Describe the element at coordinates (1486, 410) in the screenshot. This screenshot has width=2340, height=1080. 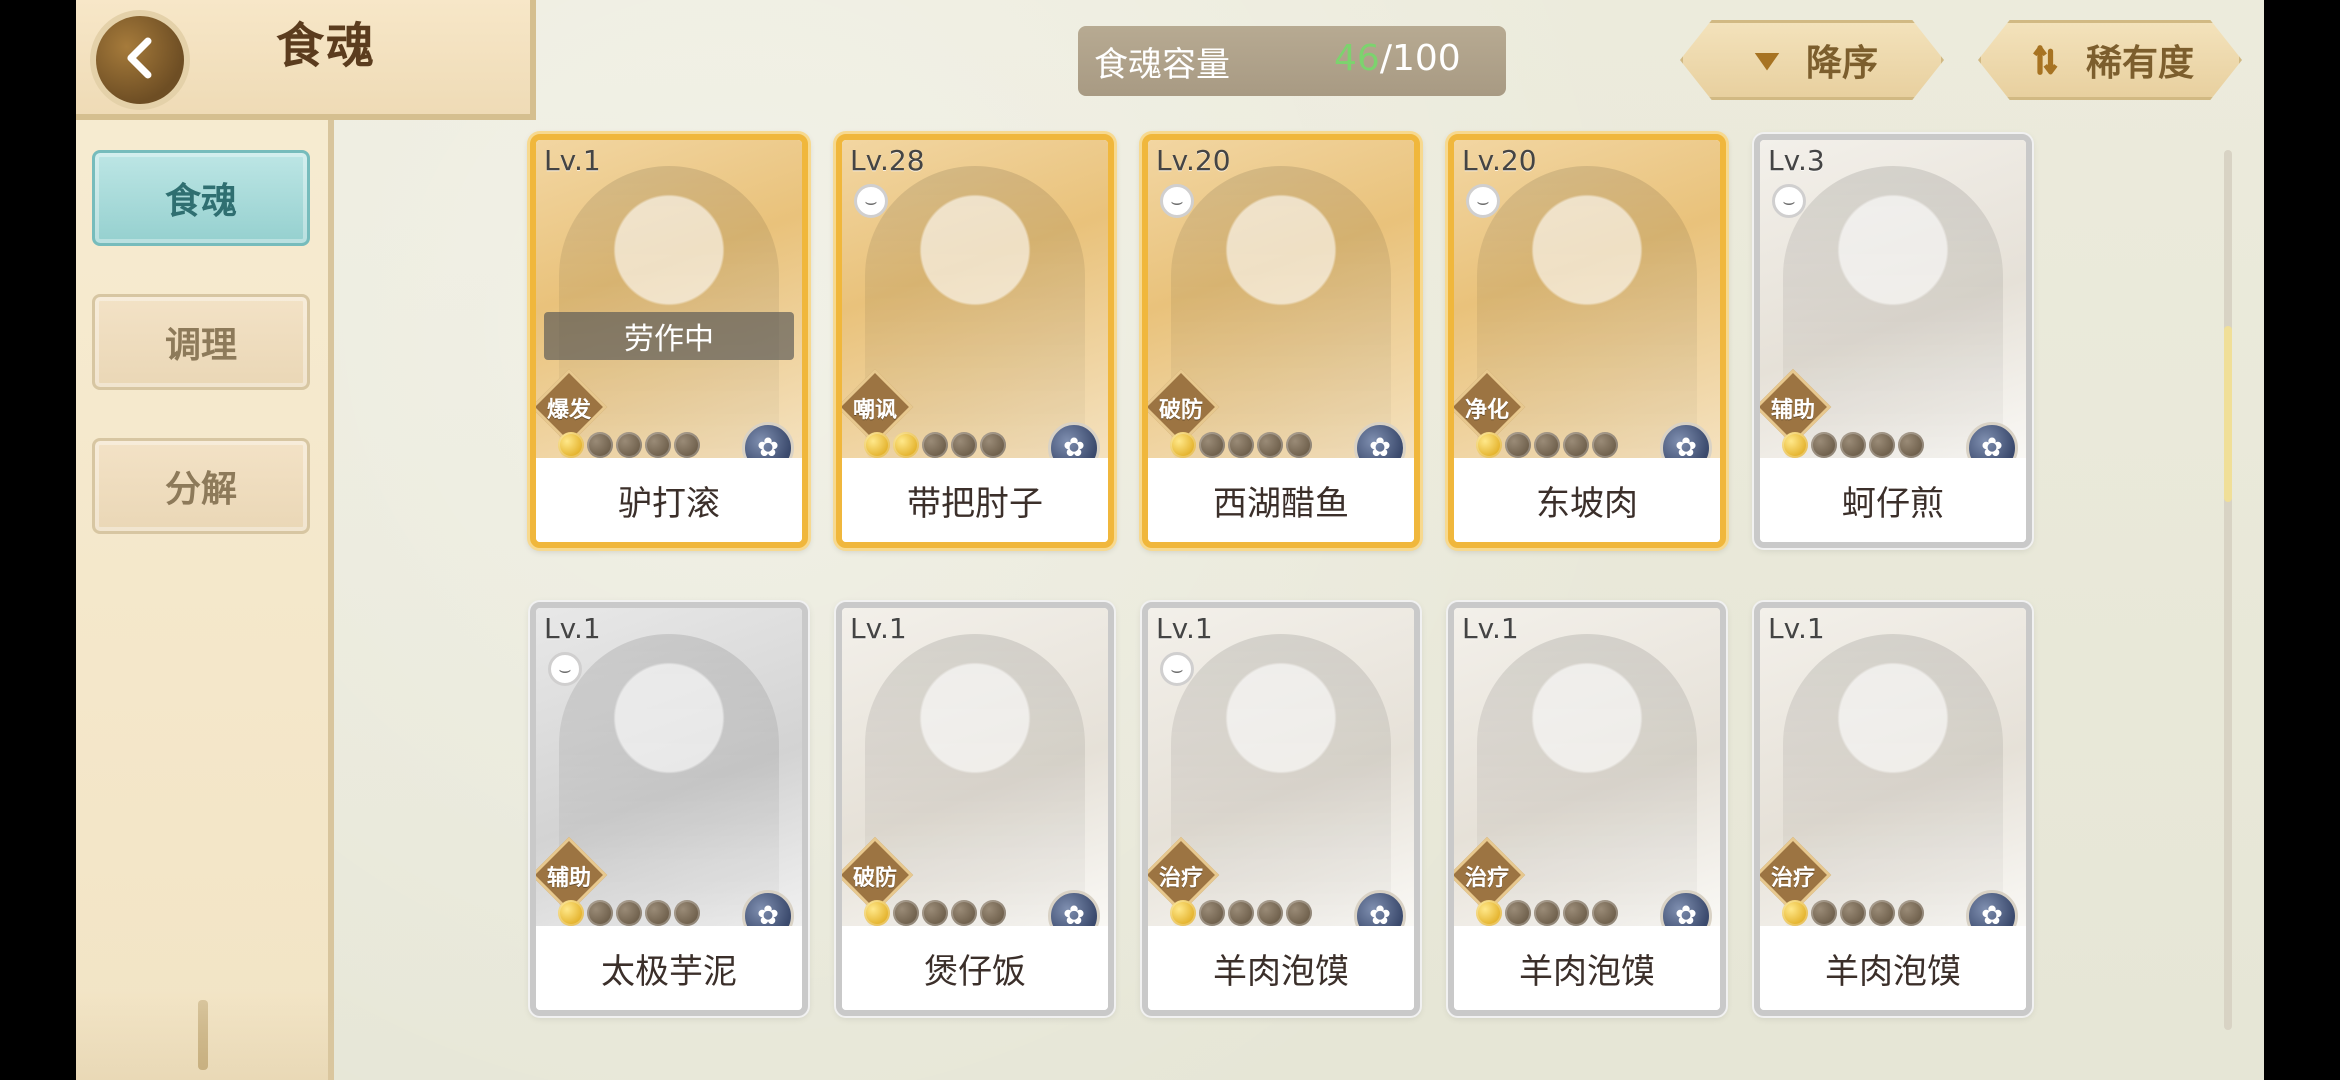
I see `role-label: 净化` at that location.